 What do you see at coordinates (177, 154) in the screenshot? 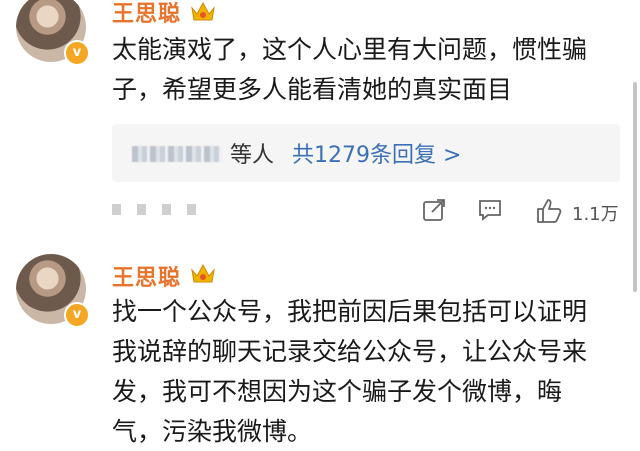
I see `blurred-usernames` at bounding box center [177, 154].